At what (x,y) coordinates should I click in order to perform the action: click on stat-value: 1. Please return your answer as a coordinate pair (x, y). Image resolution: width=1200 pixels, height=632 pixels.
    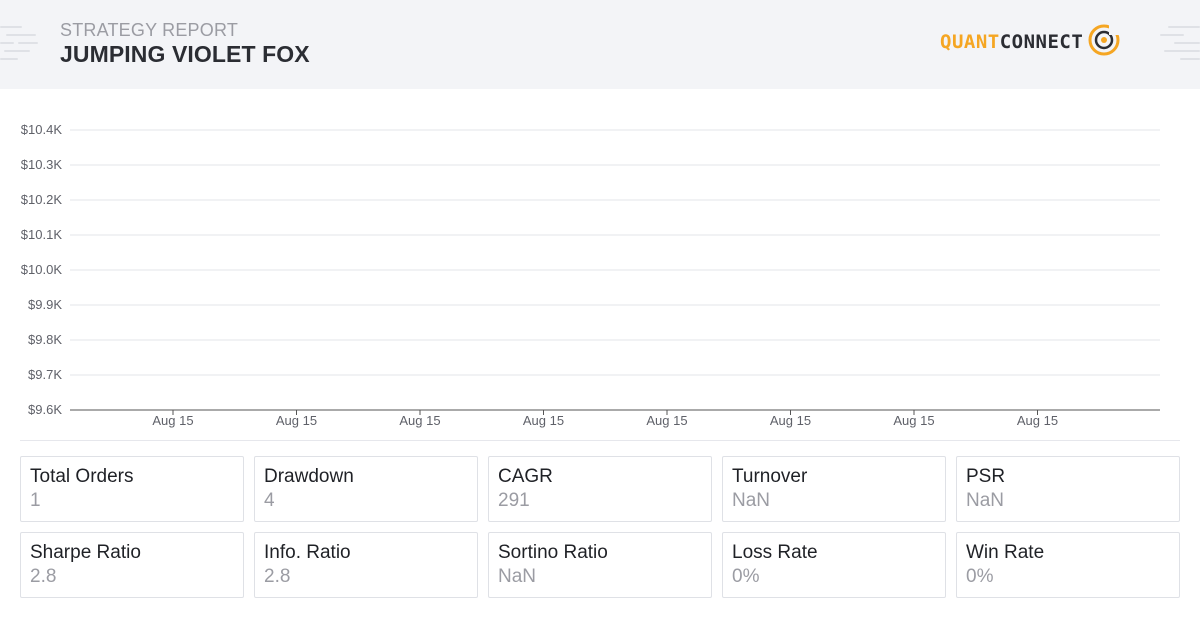
    Looking at the image, I should click on (35, 500).